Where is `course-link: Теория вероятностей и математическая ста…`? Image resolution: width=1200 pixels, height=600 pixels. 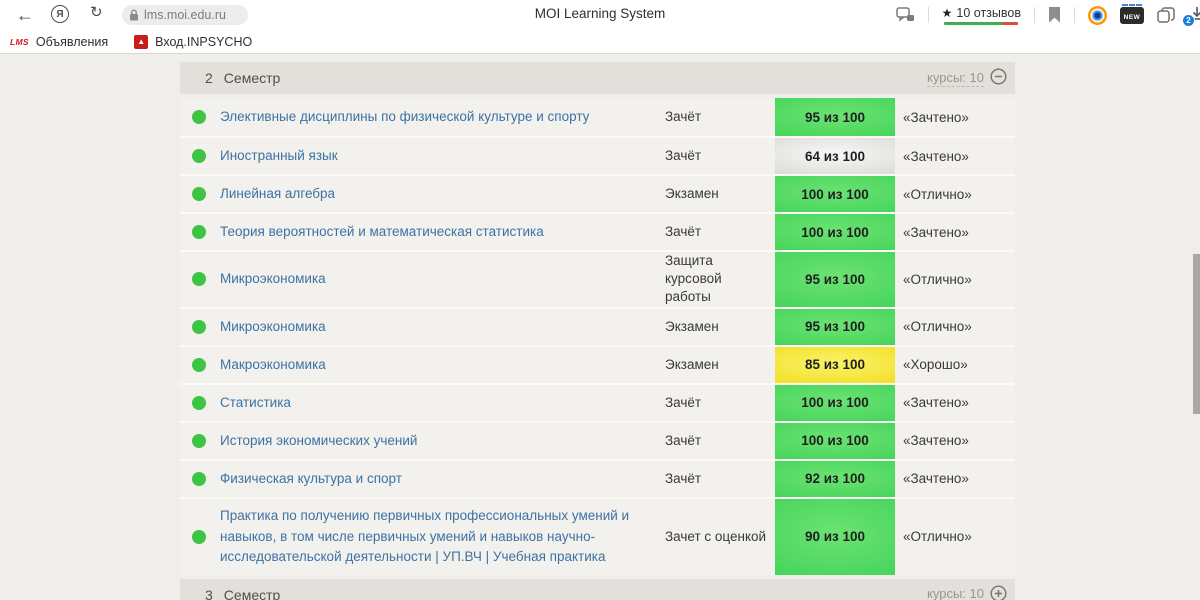
course-link: Теория вероятностей и математическая ста… is located at coordinates (442, 232).